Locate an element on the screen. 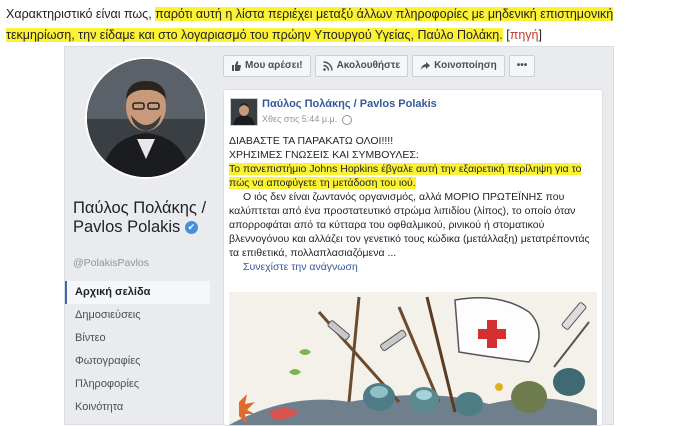 The image size is (680, 426). more-dots-icon: ••• is located at coordinates (522, 65).